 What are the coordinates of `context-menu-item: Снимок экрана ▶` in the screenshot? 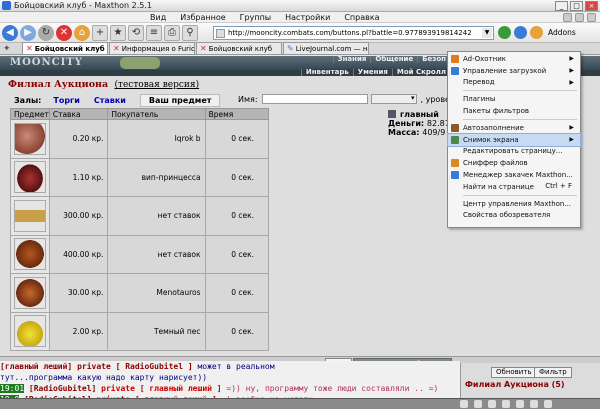 It's located at (514, 139).